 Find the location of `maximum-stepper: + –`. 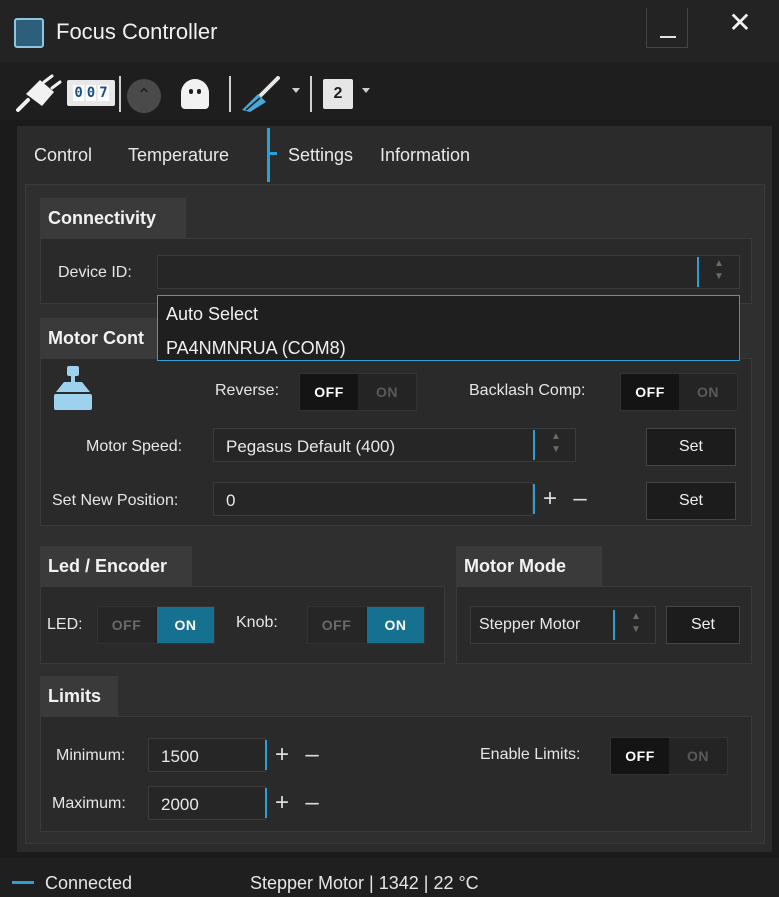

maximum-stepper: + – is located at coordinates (296, 803).